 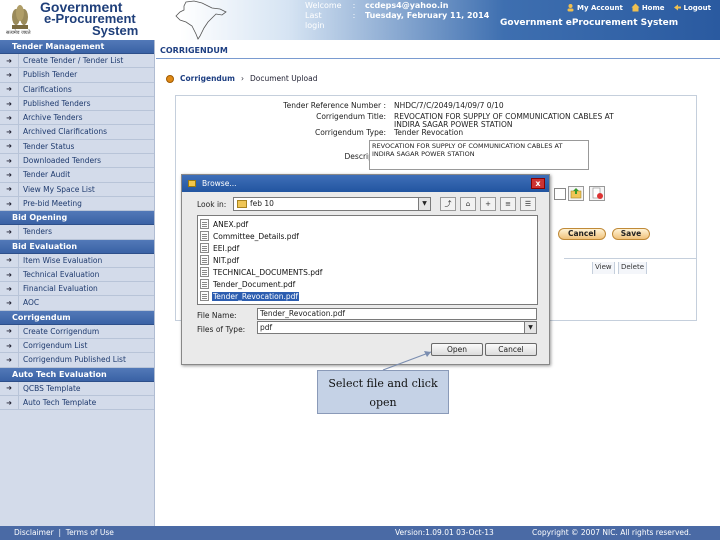 I want to click on file-item: ANEX.pdf, so click(x=224, y=224).